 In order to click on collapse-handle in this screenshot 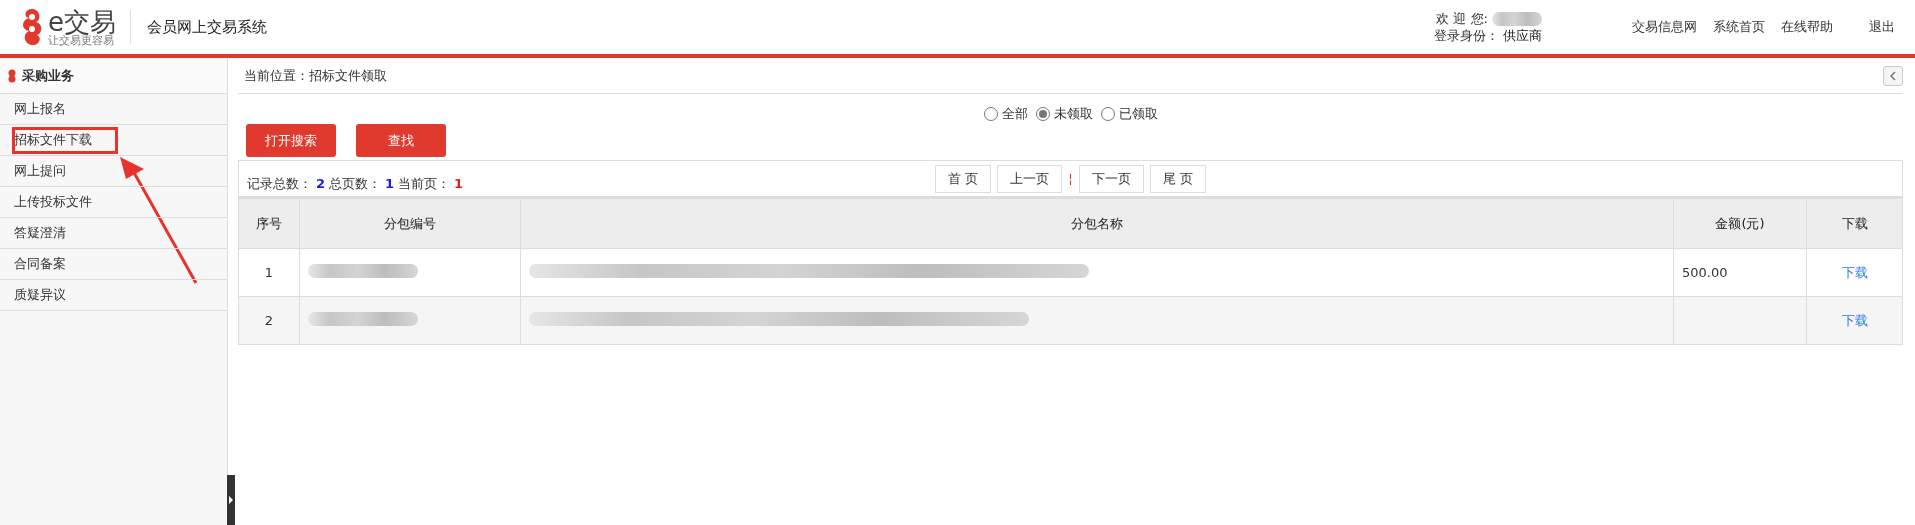, I will do `click(231, 500)`.